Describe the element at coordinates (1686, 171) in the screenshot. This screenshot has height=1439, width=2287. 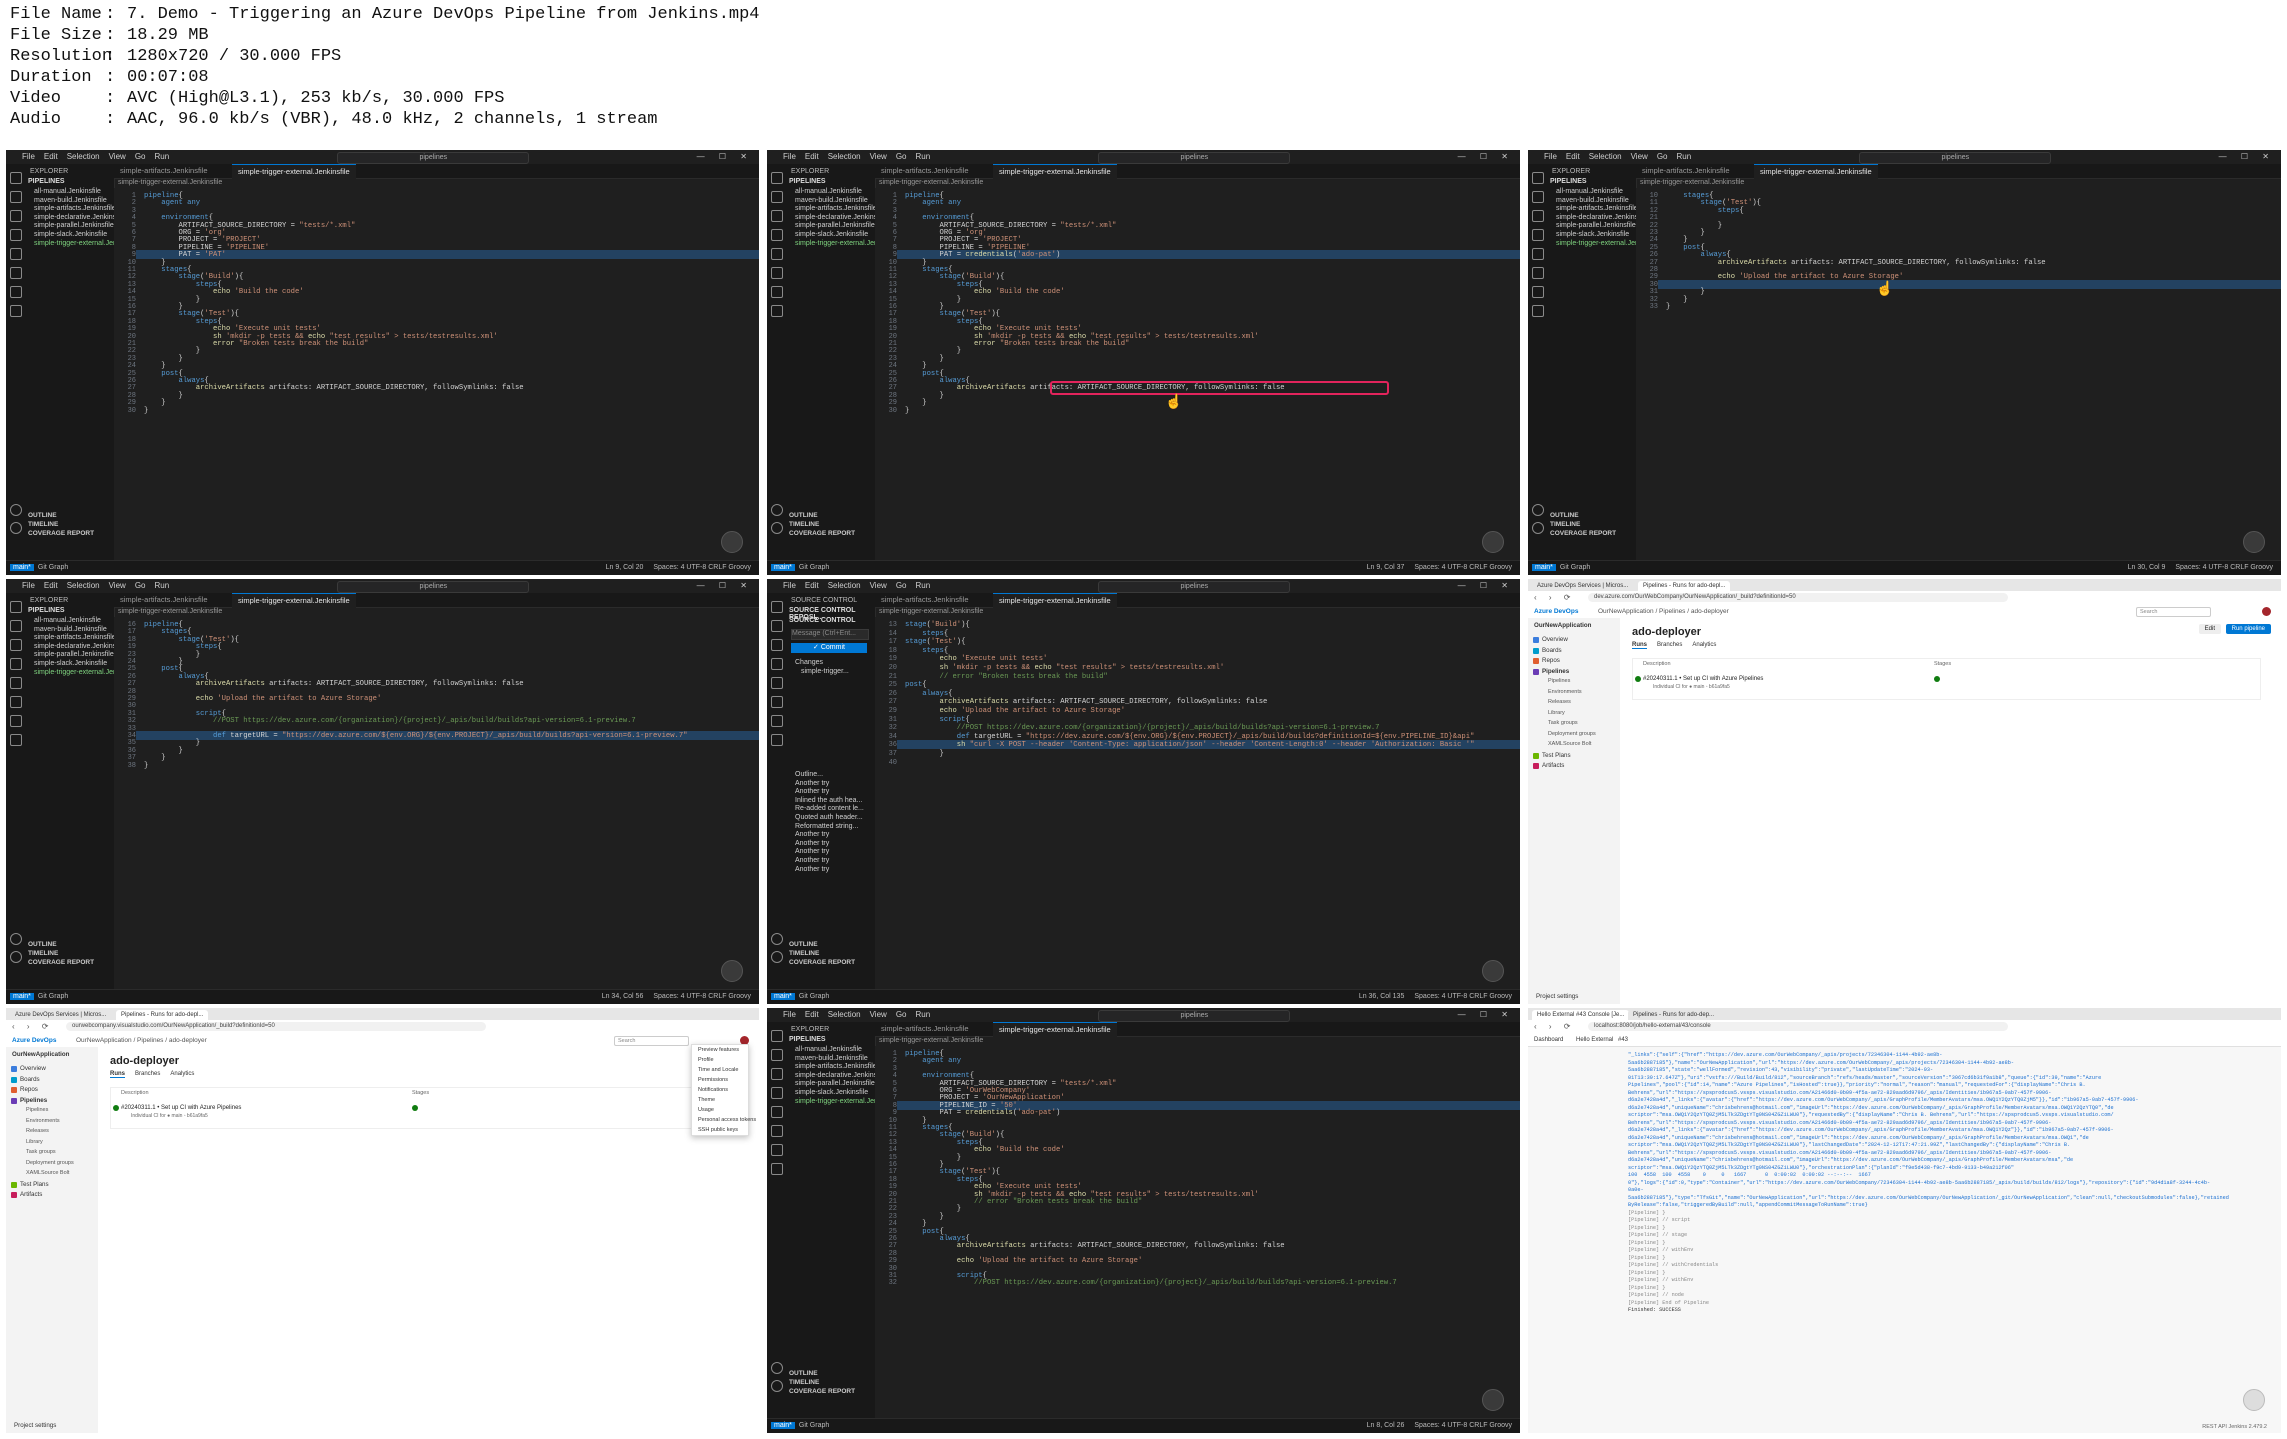
I see `tab-simple-artifacts: simple-artifacts.Jenkinsfile` at that location.